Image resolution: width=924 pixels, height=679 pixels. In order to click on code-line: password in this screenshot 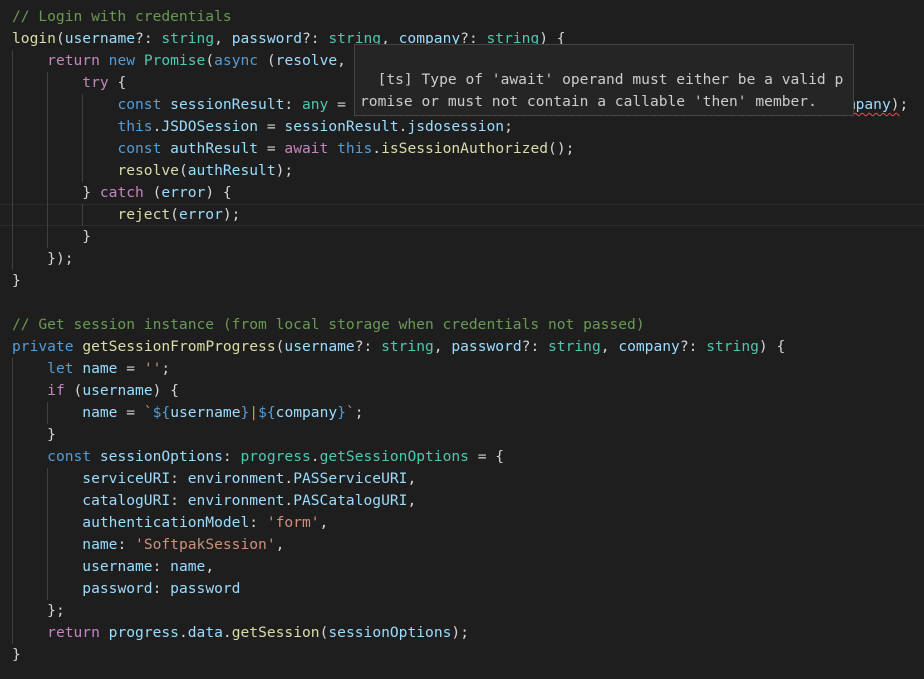, I will do `click(462, 589)`.